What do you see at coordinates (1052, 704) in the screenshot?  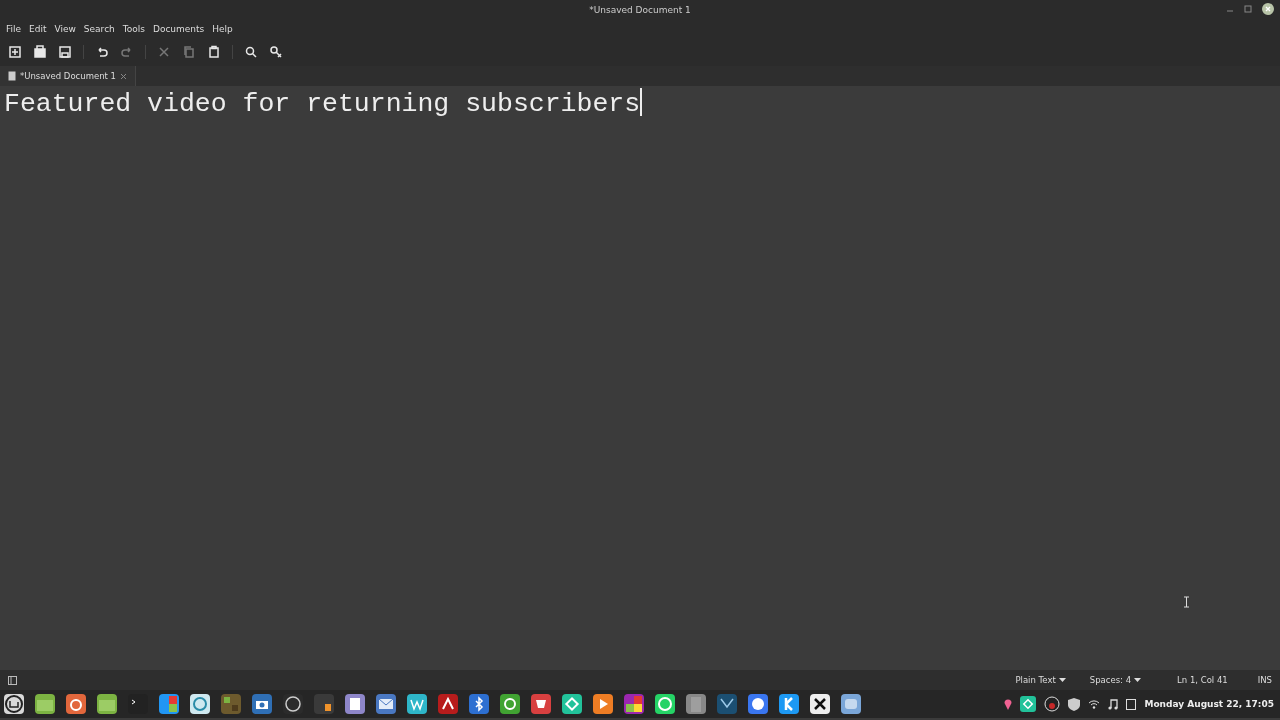 I see `record-icon` at bounding box center [1052, 704].